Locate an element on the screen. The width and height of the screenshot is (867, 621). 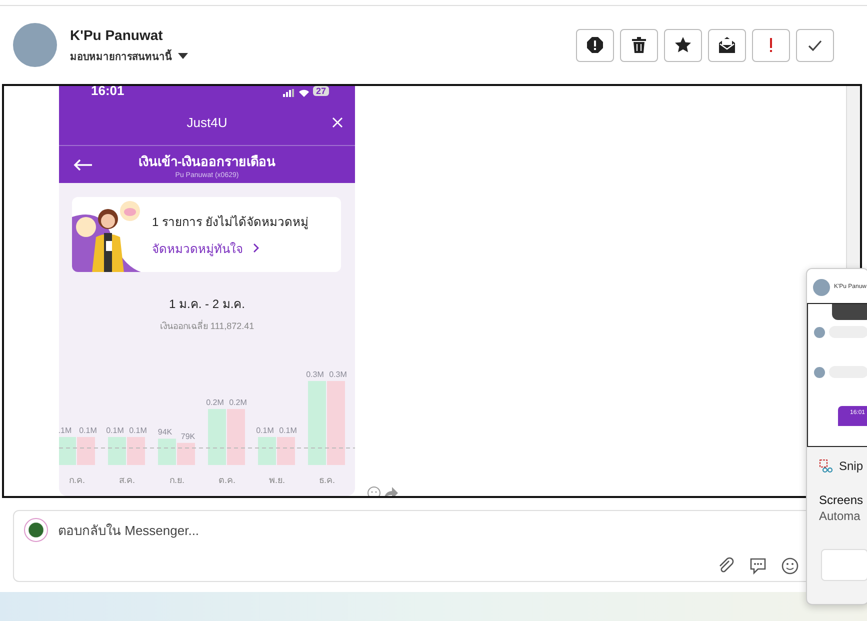
envelope-icon is located at coordinates (727, 45).